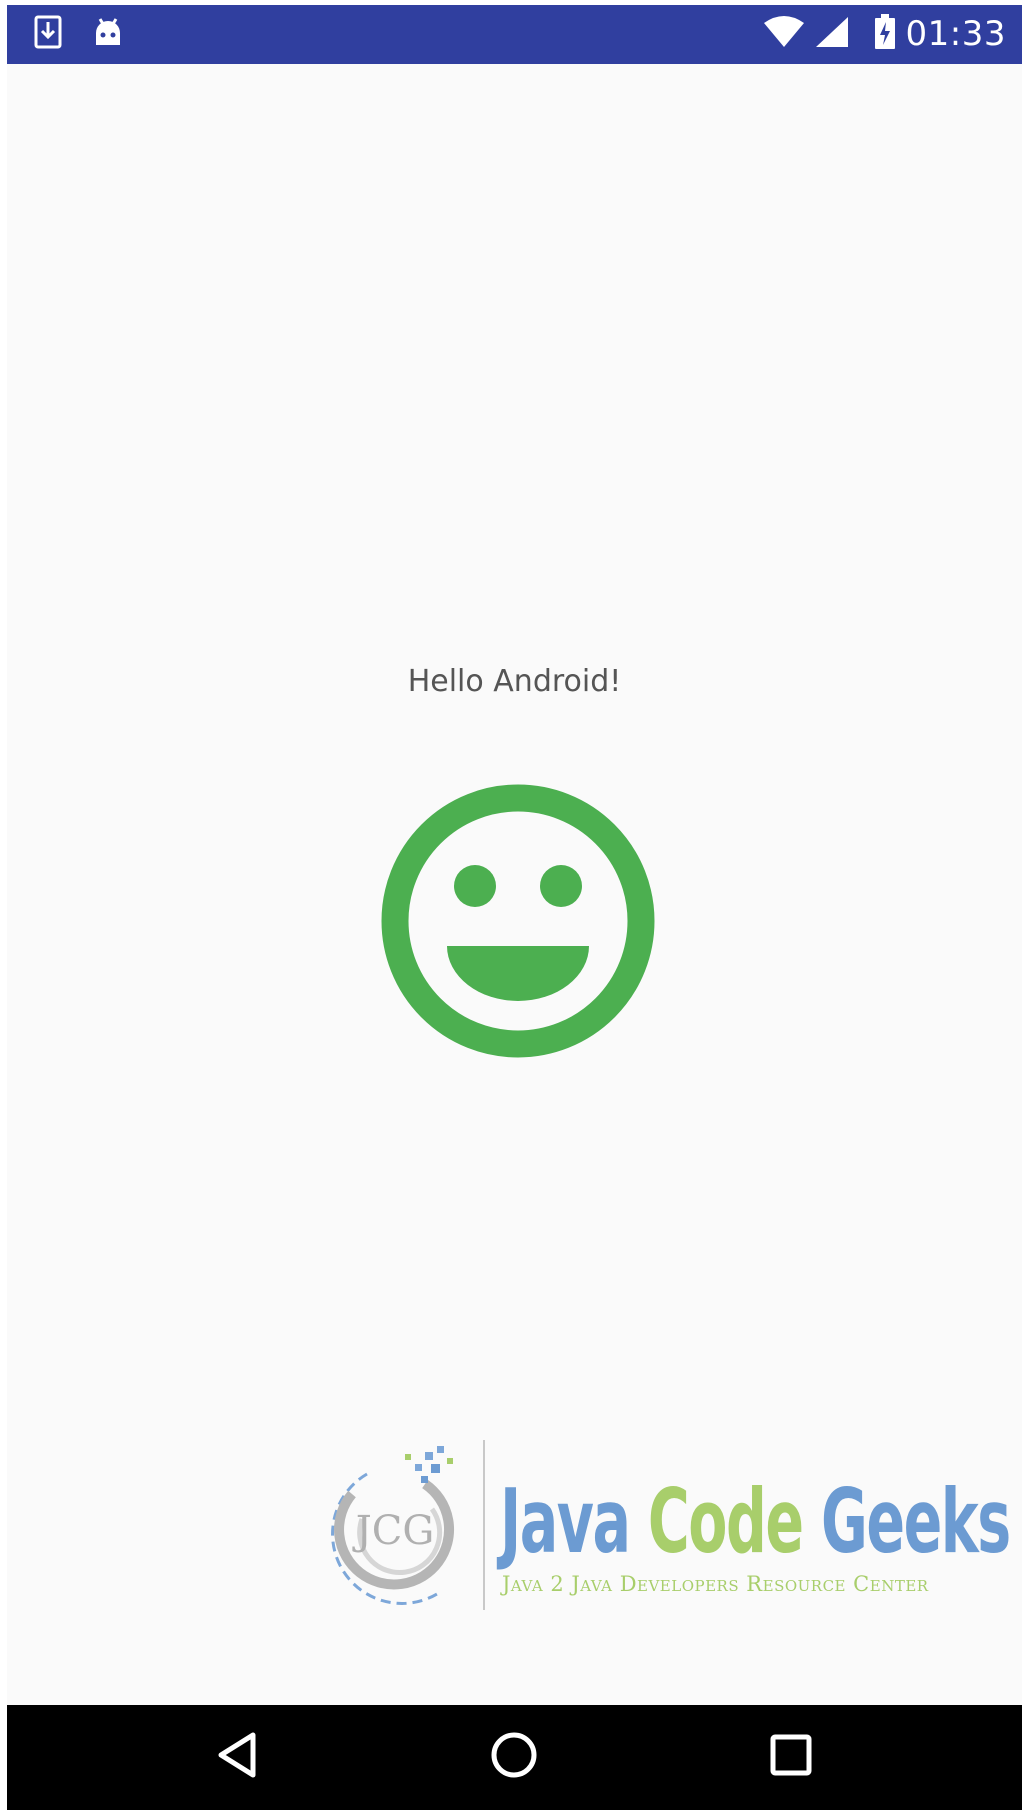 This screenshot has width=1025, height=1814. Describe the element at coordinates (518, 923) in the screenshot. I see `smiley-face-icon` at that location.